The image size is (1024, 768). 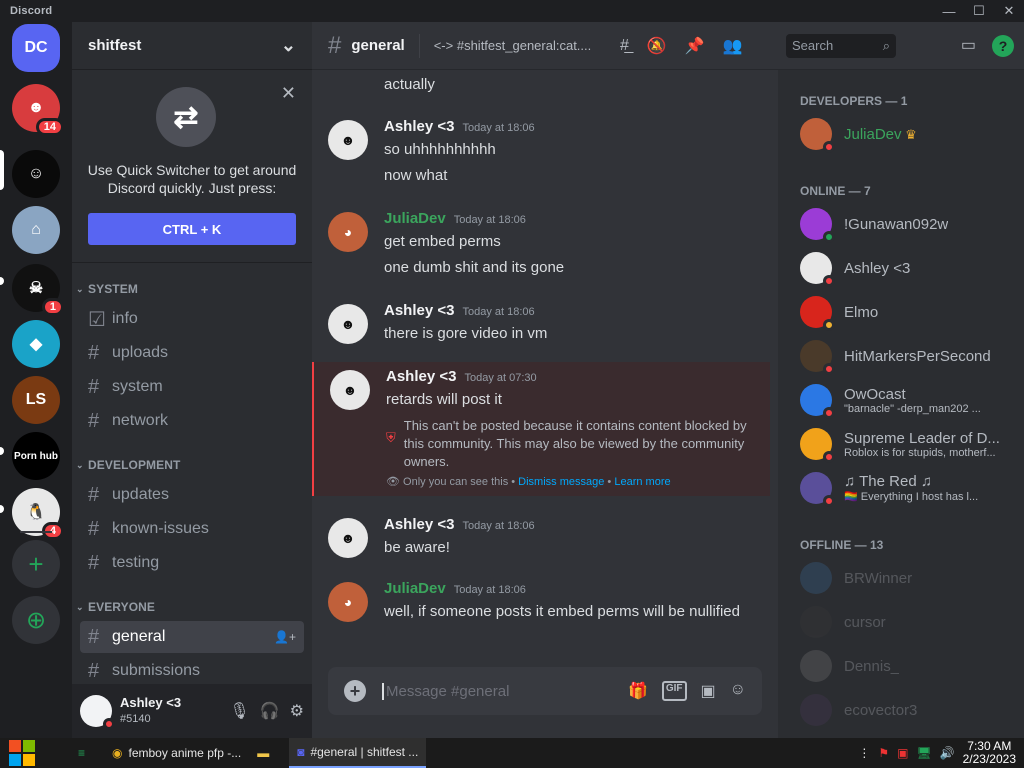 What do you see at coordinates (192, 637) in the screenshot?
I see `channel-general: # general 👤+` at bounding box center [192, 637].